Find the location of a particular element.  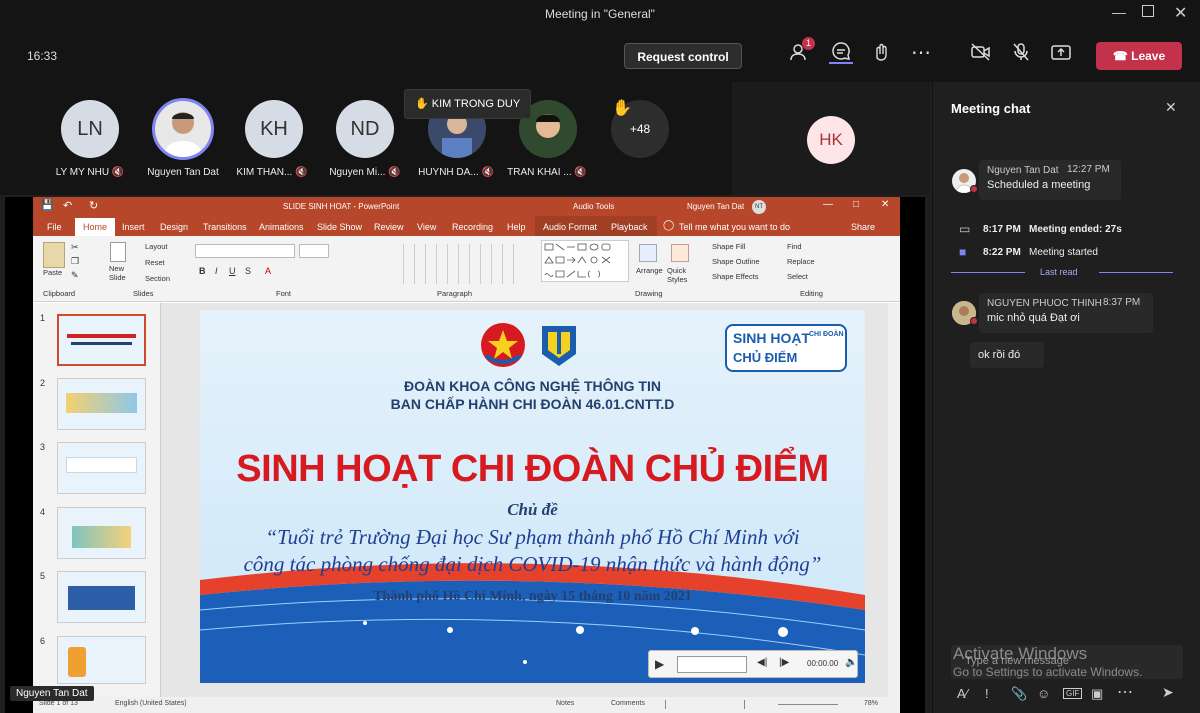

ppt-maximize-icon: □ is located at coordinates (856, 204).